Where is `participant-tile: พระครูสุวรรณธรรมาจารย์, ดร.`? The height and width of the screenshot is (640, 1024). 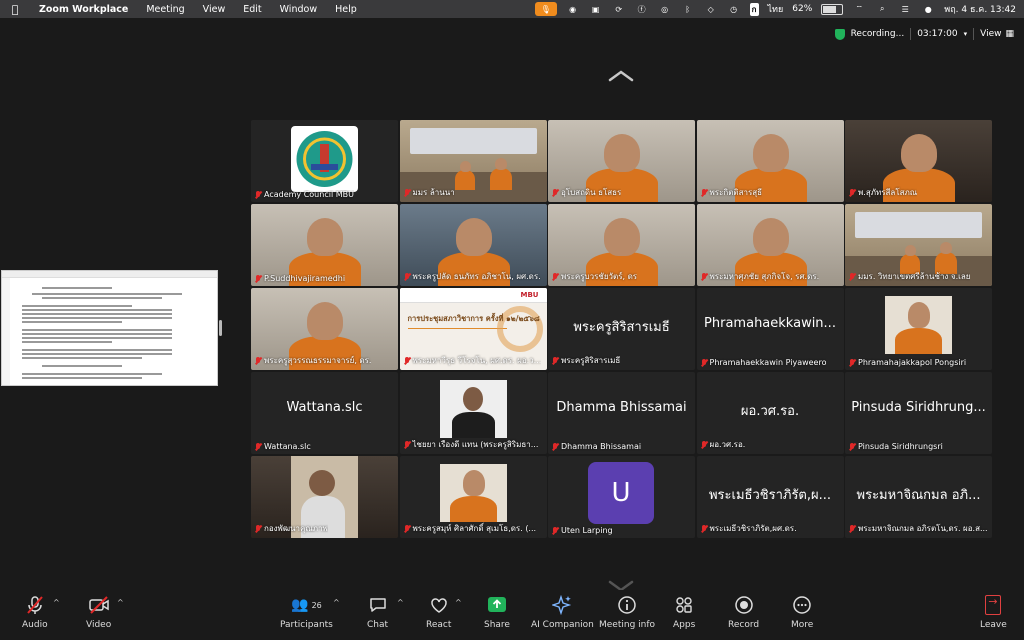
participant-tile: พระครูสุวรรณธรรมาจารย์, ดร. is located at coordinates (324, 329).